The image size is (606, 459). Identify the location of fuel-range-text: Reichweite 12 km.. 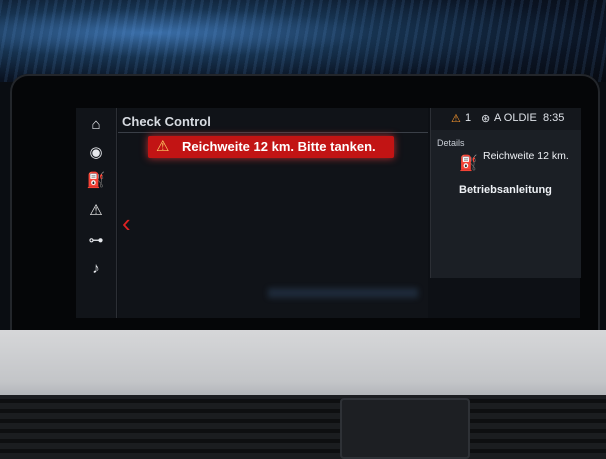
(526, 156).